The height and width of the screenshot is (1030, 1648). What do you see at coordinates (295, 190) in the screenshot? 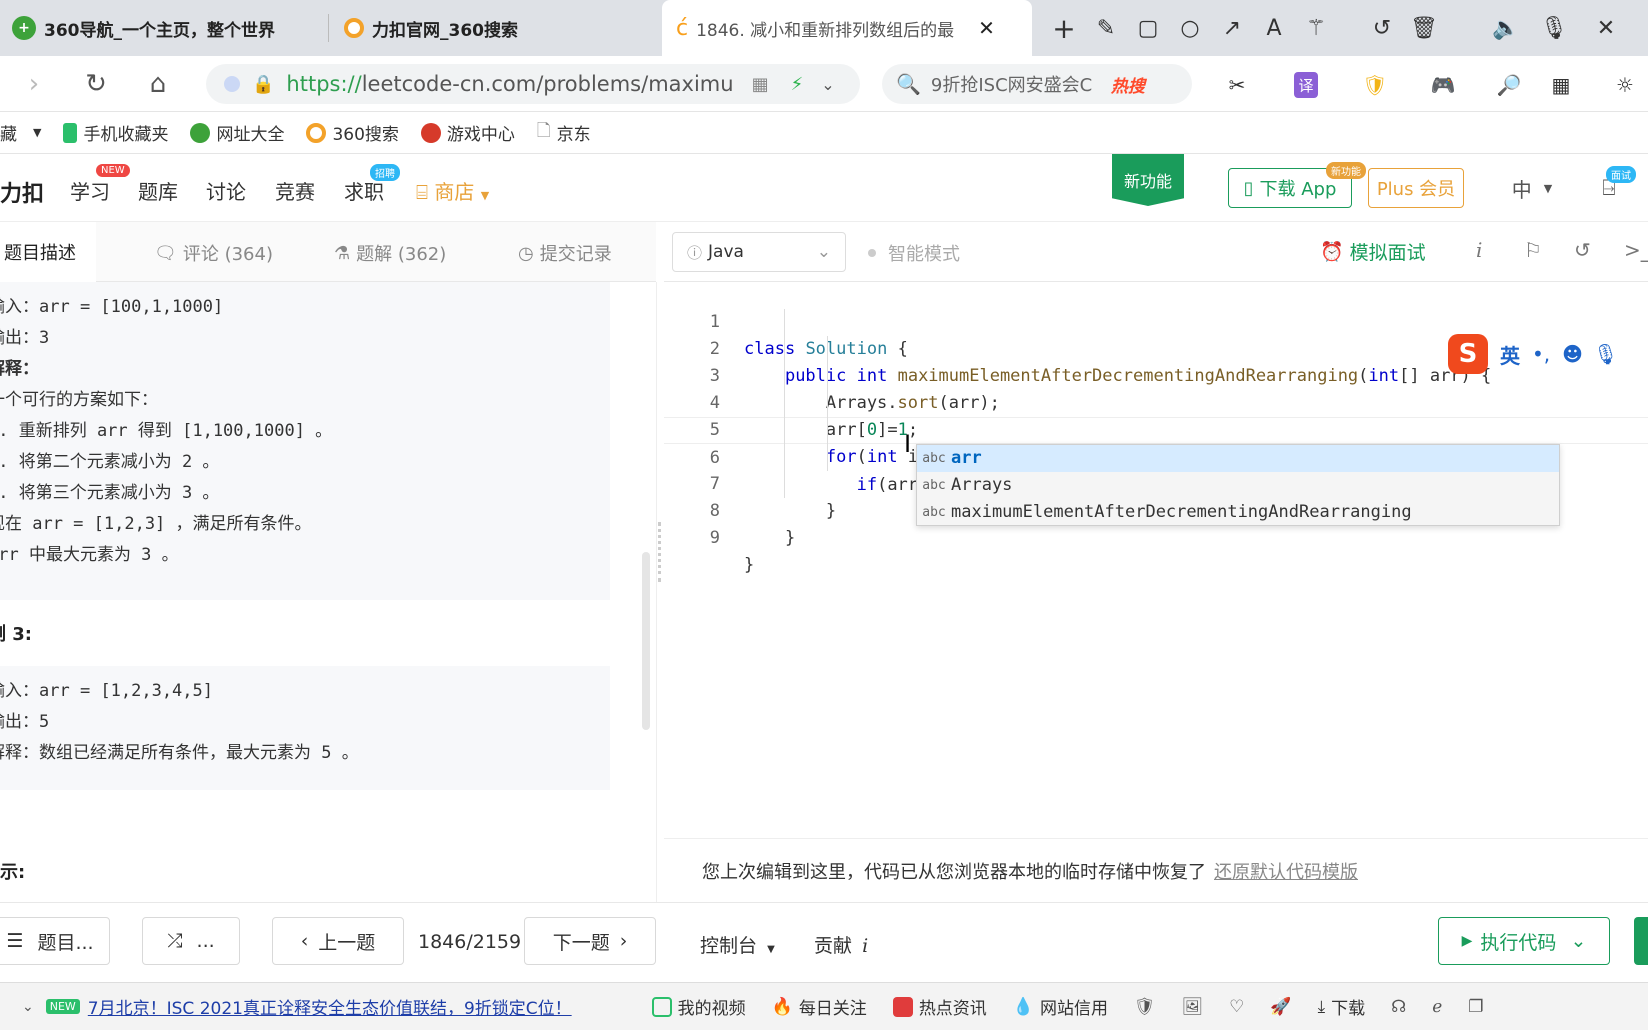
I see `nav-contest: 竞赛` at bounding box center [295, 190].